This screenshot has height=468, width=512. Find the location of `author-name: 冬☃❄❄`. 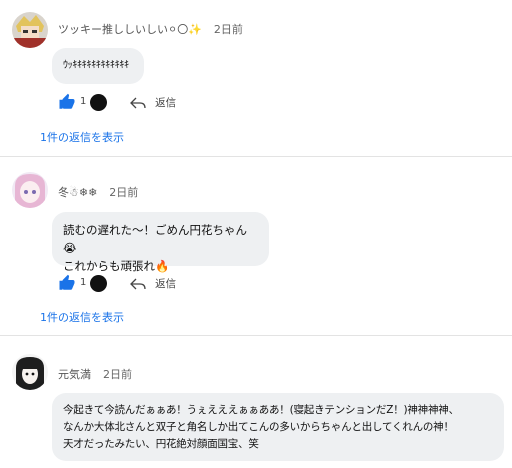

author-name: 冬☃❄❄ is located at coordinates (77, 192).